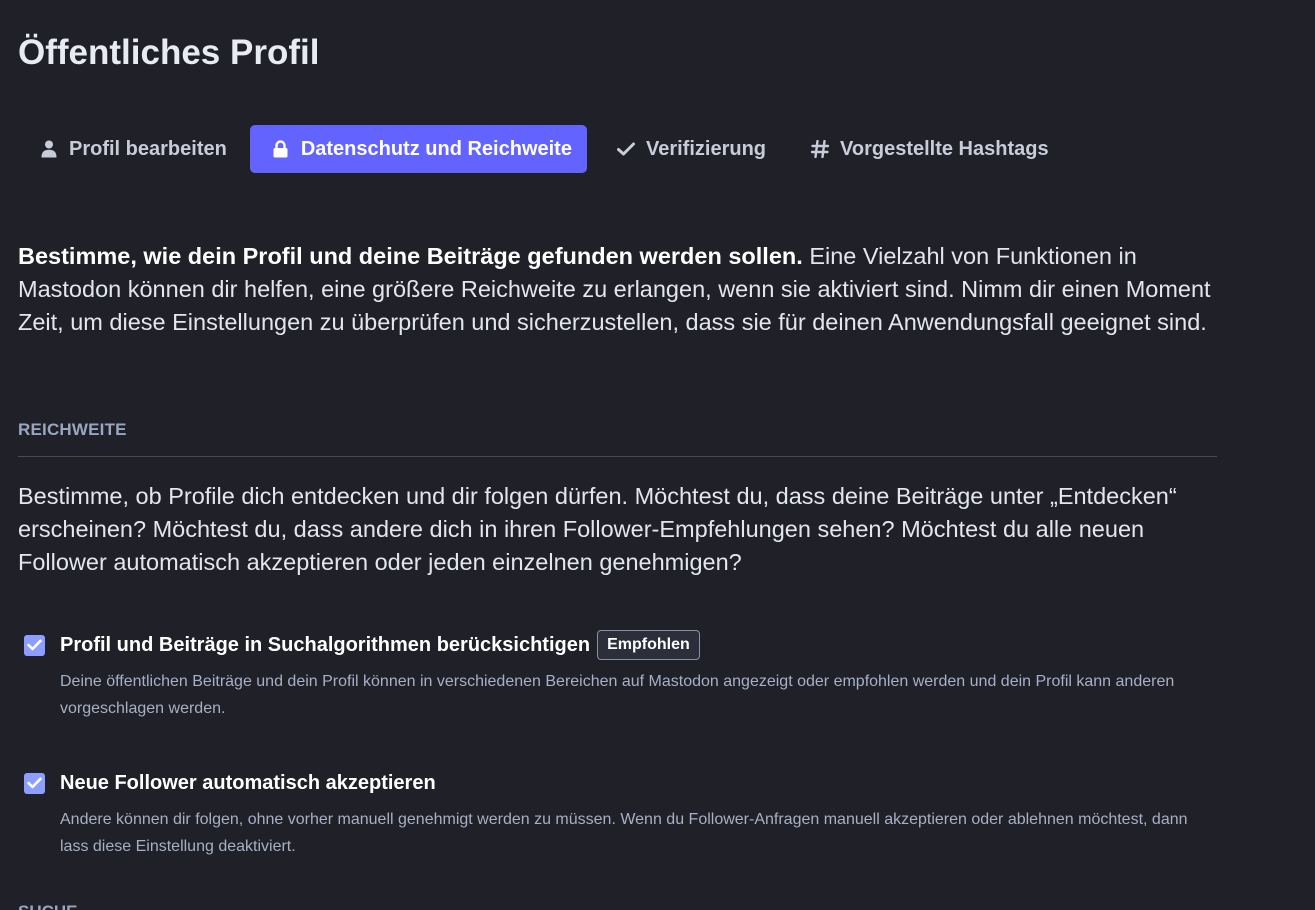  I want to click on tab-label: Datenschutz und Reichweite, so click(436, 148).